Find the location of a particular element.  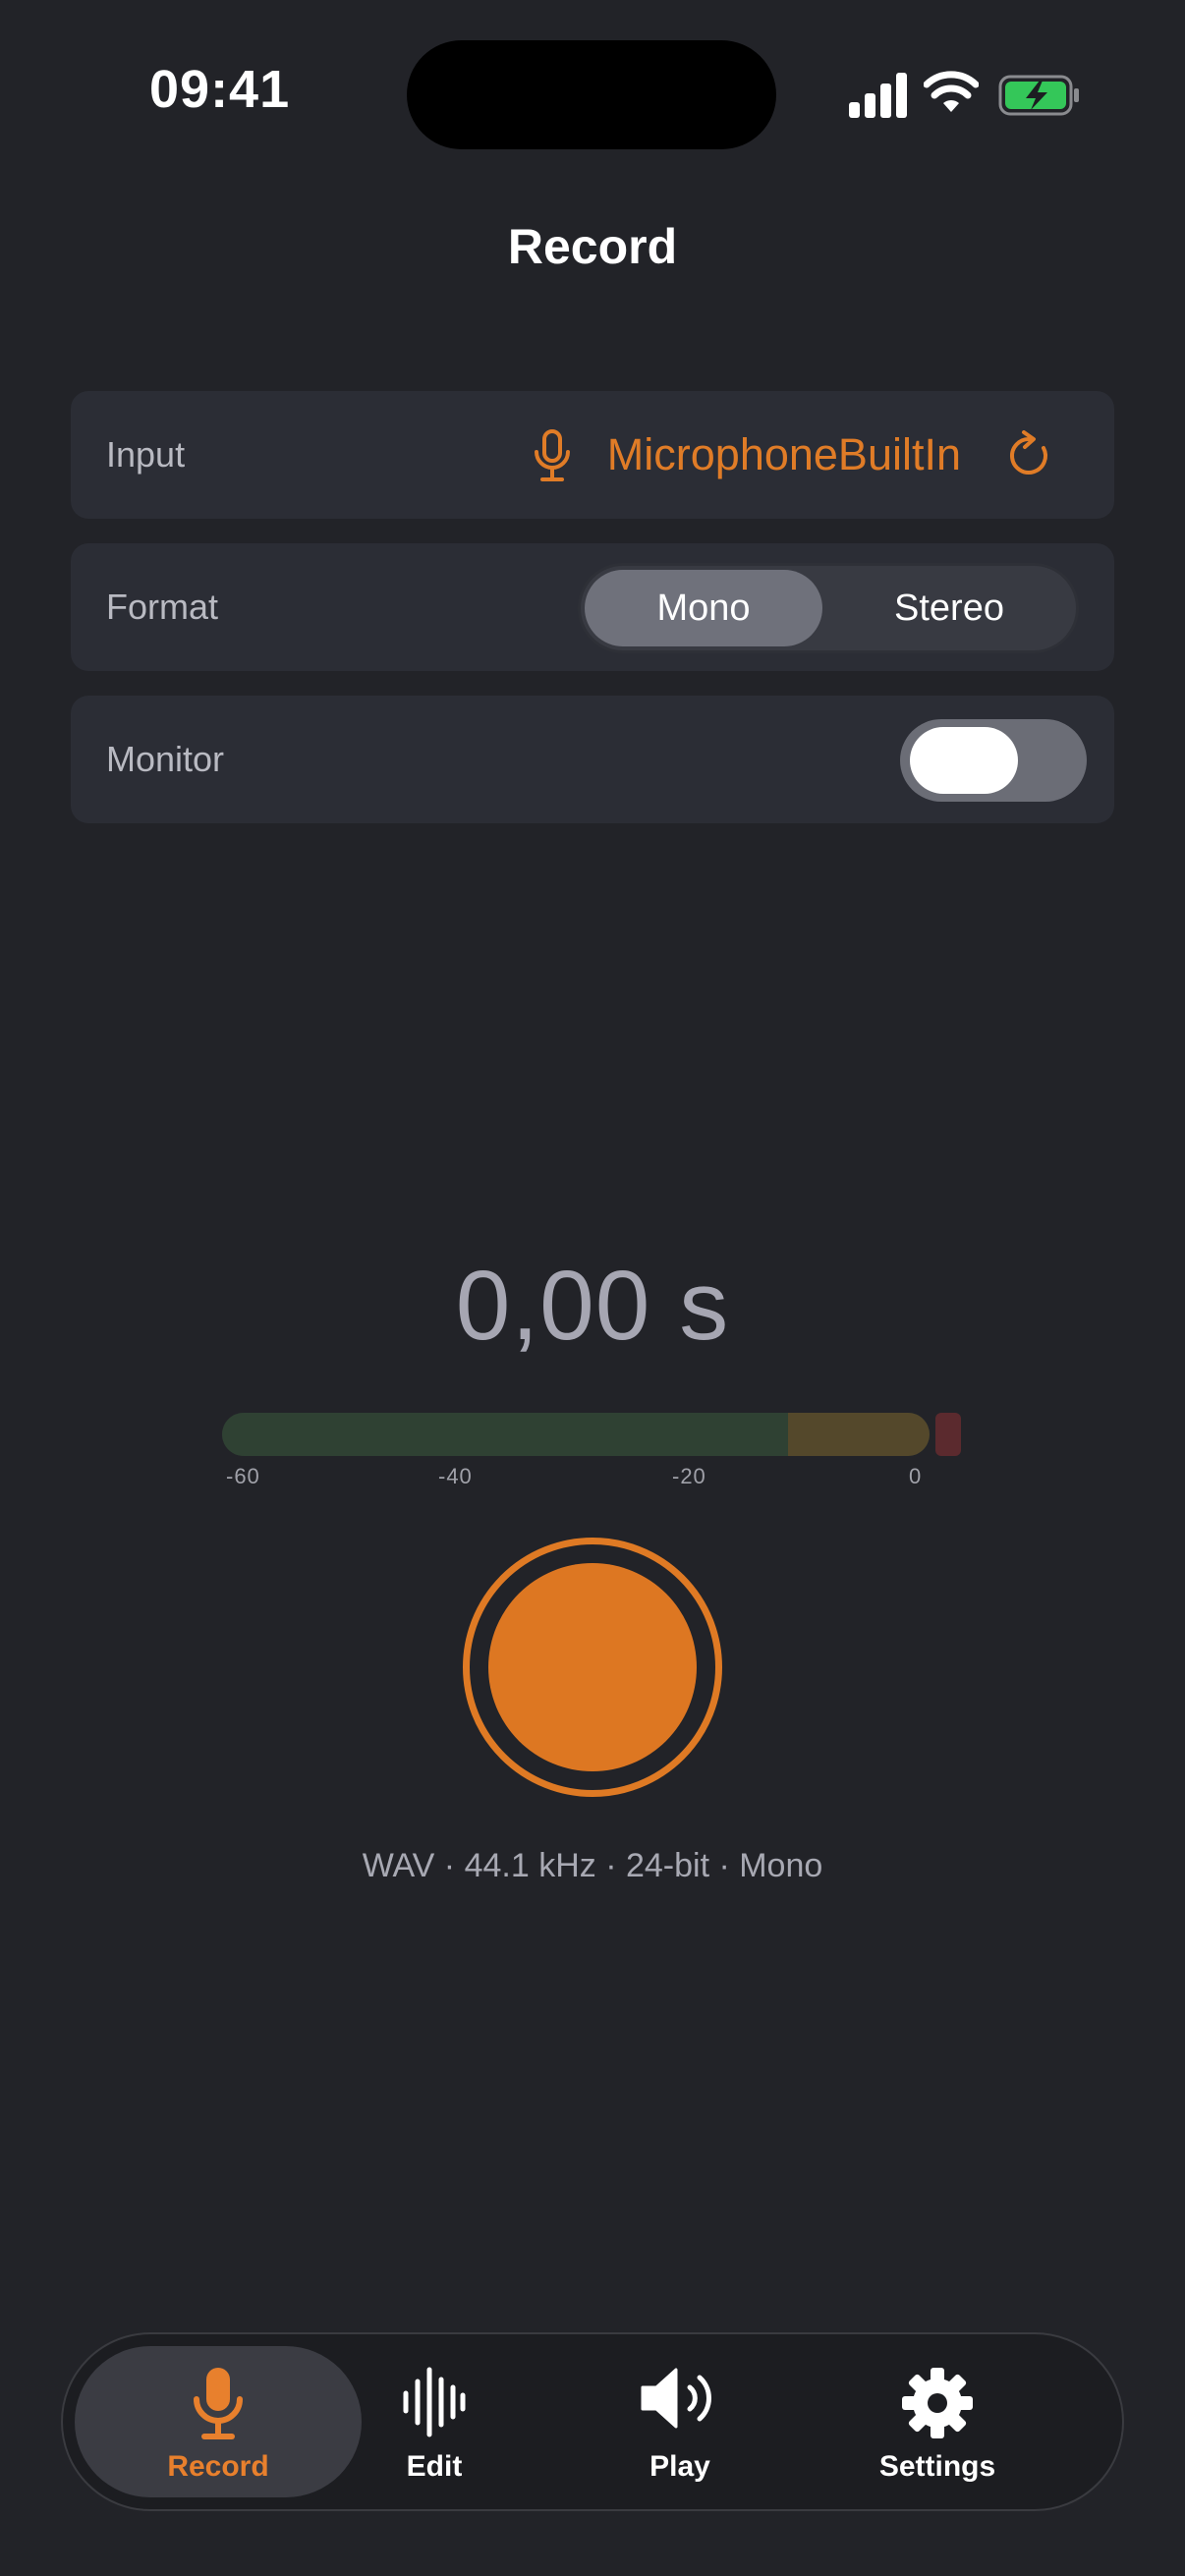

meter-tick-label: -40 is located at coordinates (456, 1476).